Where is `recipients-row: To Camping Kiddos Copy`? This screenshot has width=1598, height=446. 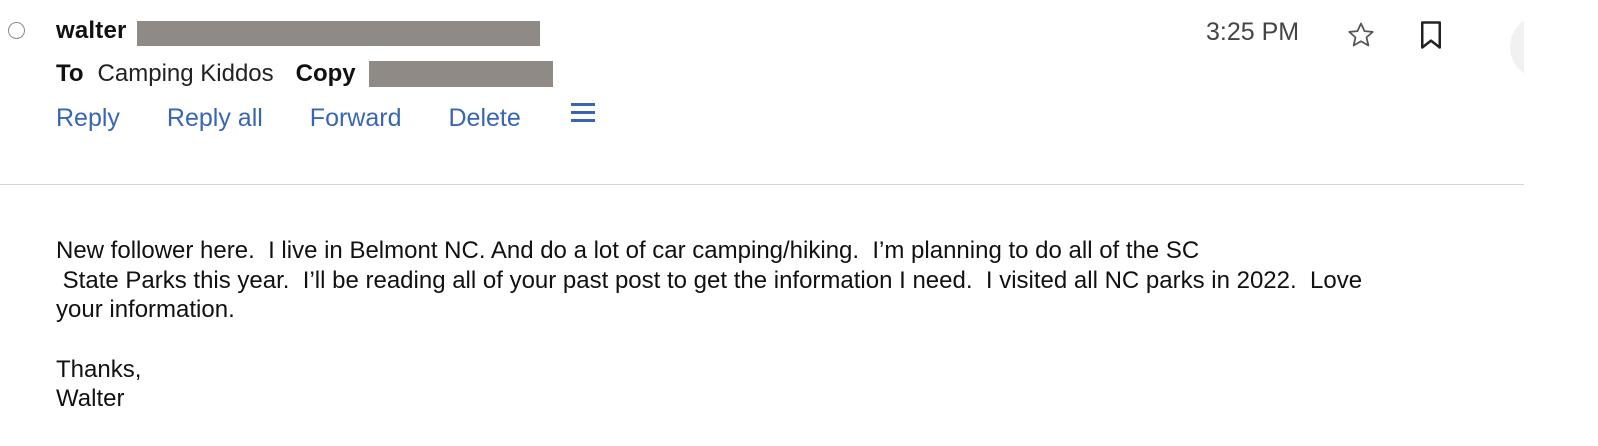
recipients-row: To Camping Kiddos Copy is located at coordinates (304, 74).